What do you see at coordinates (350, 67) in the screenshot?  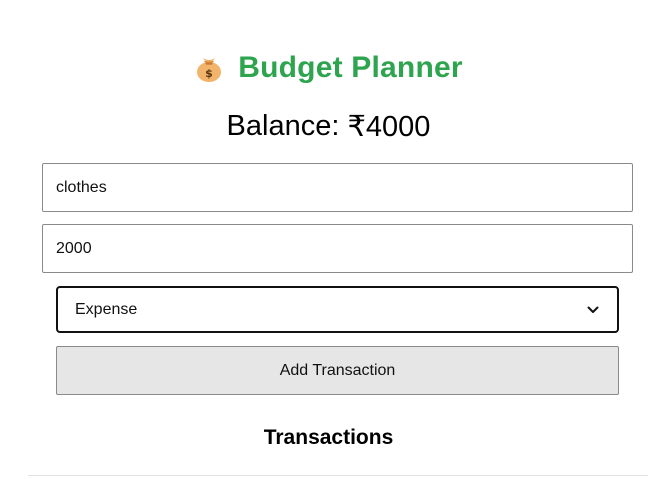 I see `app-title: Budget Planner` at bounding box center [350, 67].